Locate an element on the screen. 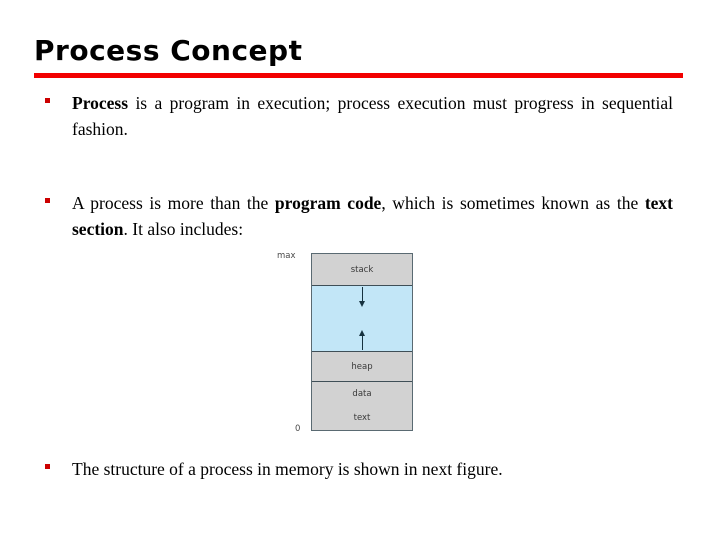 Image resolution: width=720 pixels, height=540 pixels. memory-segment-stack-label: stack is located at coordinates (362, 270).